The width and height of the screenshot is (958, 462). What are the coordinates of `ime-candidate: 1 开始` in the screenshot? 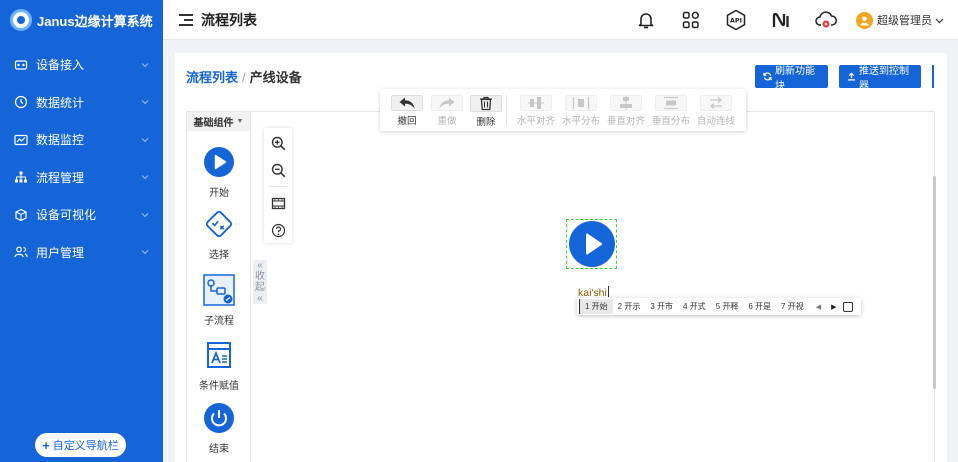 It's located at (596, 306).